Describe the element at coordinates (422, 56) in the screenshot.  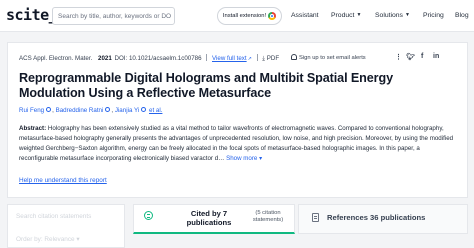
I see `facebook-icon: f` at that location.